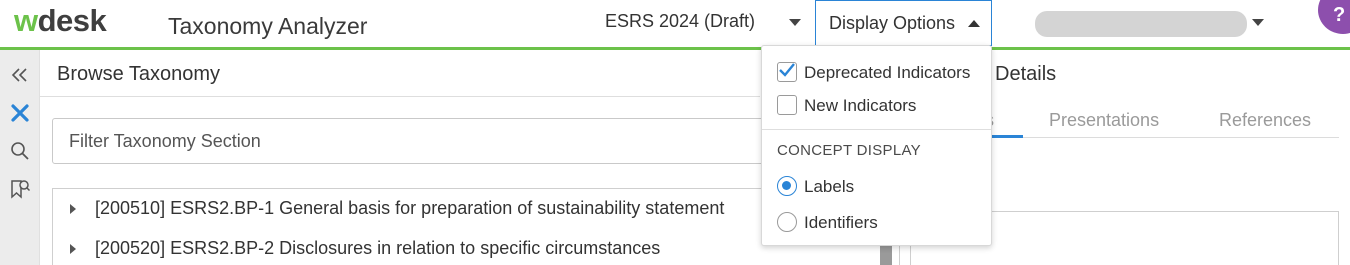 The height and width of the screenshot is (265, 1350). Describe the element at coordinates (787, 186) in the screenshot. I see `labels-radio` at that location.